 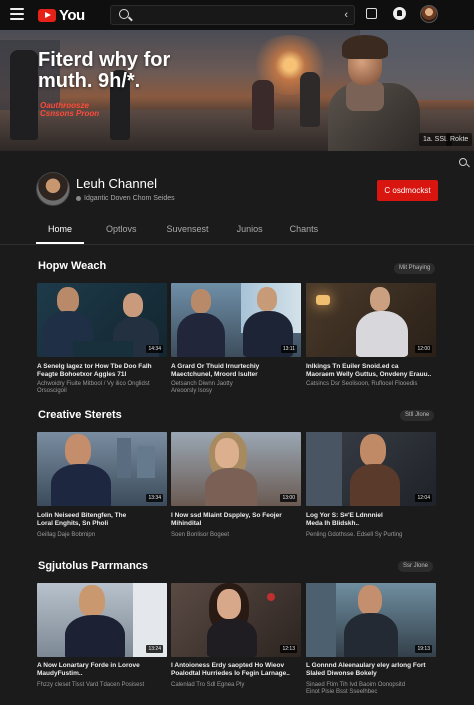 I want to click on menu-icon, so click(x=17, y=14).